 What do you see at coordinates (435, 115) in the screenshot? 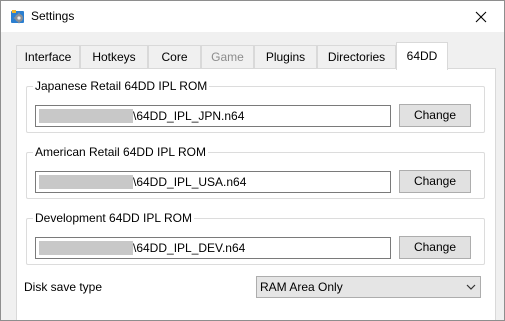
I see `change-japanese-ipl-button: Change` at bounding box center [435, 115].